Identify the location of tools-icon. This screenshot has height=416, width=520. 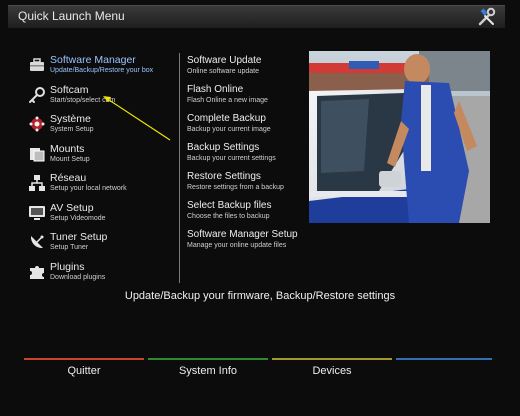
(487, 17).